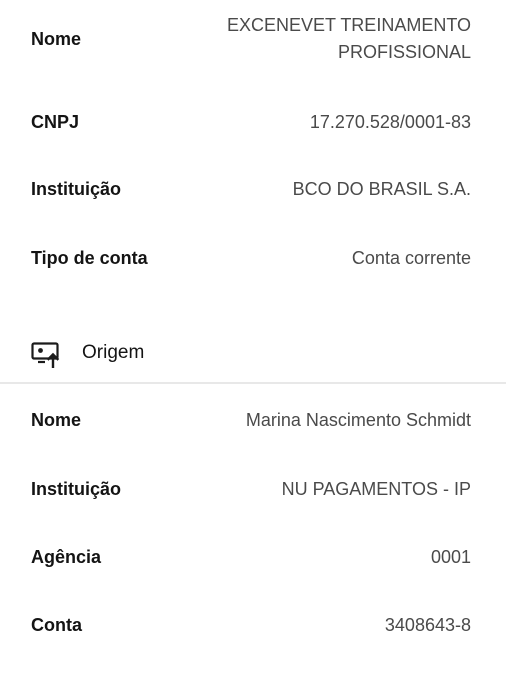 The width and height of the screenshot is (506, 675). Describe the element at coordinates (390, 122) in the screenshot. I see `row-value: 17.270.528/0001-83` at that location.